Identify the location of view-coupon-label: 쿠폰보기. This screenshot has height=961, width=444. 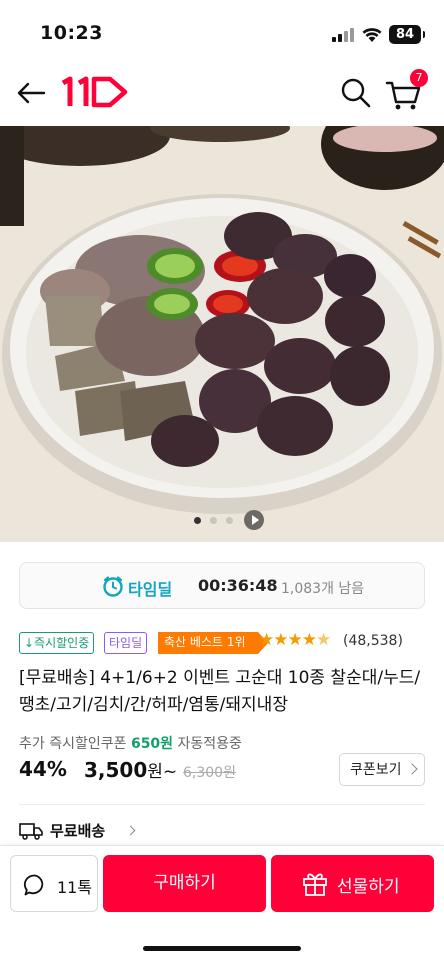
(376, 769).